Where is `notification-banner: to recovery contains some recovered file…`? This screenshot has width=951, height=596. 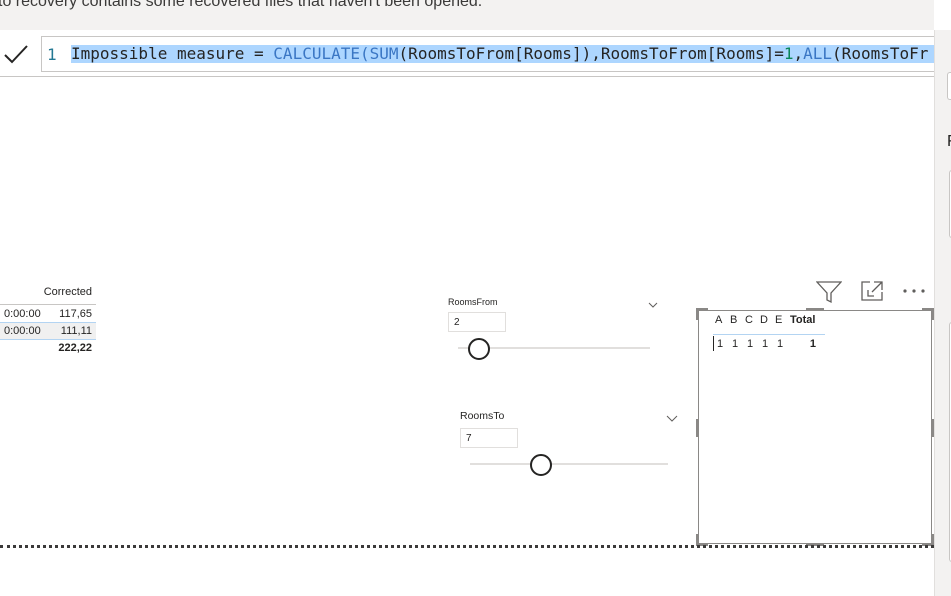 notification-banner: to recovery contains some recovered file… is located at coordinates (467, 15).